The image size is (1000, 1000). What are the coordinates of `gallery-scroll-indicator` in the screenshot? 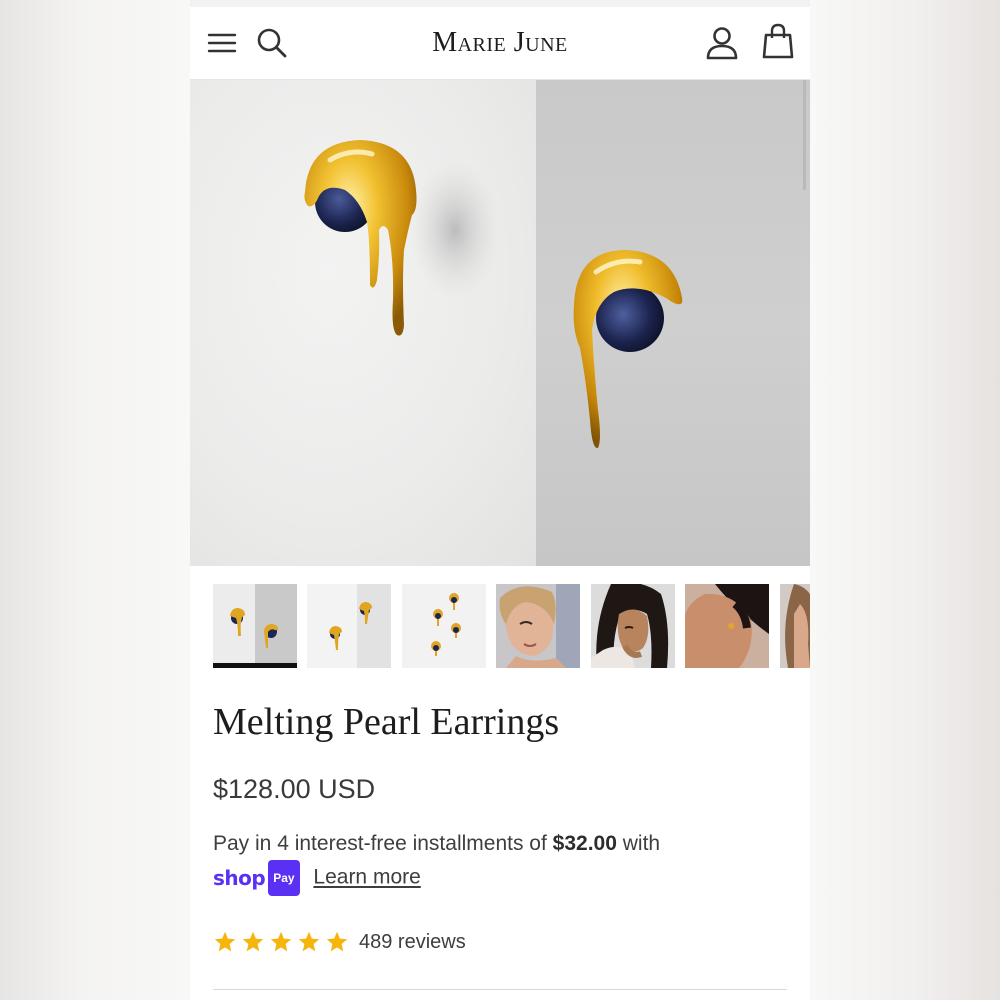 It's located at (804, 135).